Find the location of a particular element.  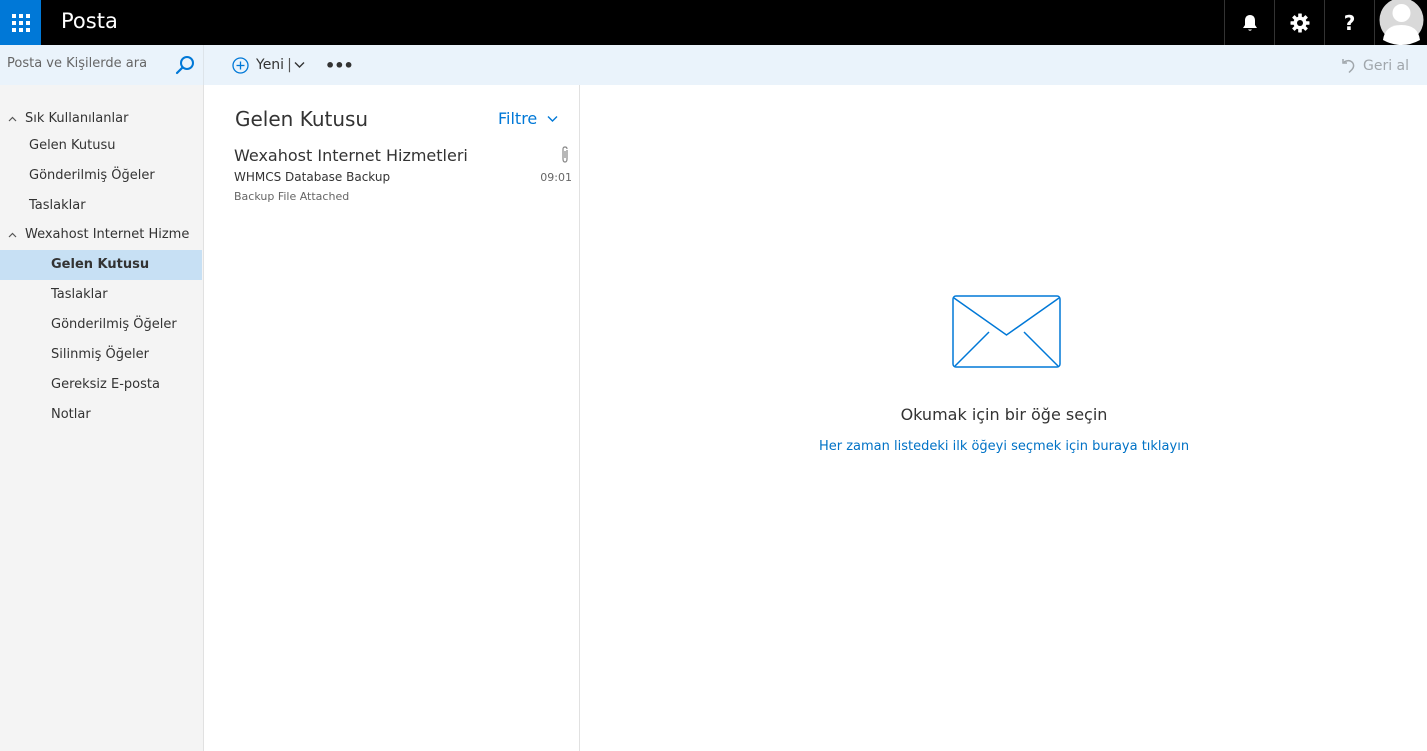

notifications-button is located at coordinates (1249, 22).